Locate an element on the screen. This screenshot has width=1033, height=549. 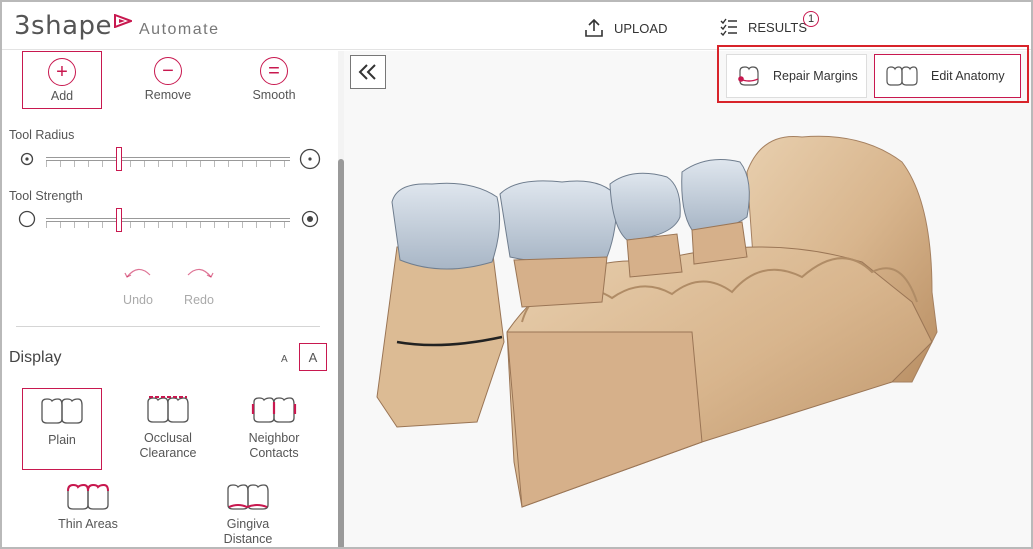
display-mode-gingiva-label-2: Distance is located at coordinates (248, 539).